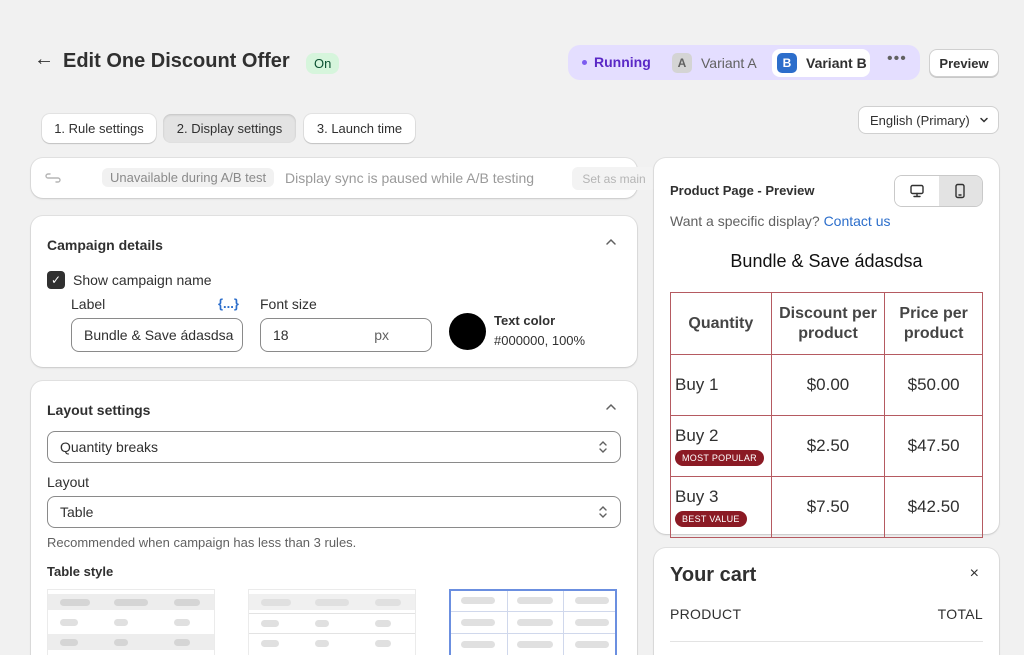 The width and height of the screenshot is (1024, 655). Describe the element at coordinates (281, 335) in the screenshot. I see `font-size-value: 18` at that location.